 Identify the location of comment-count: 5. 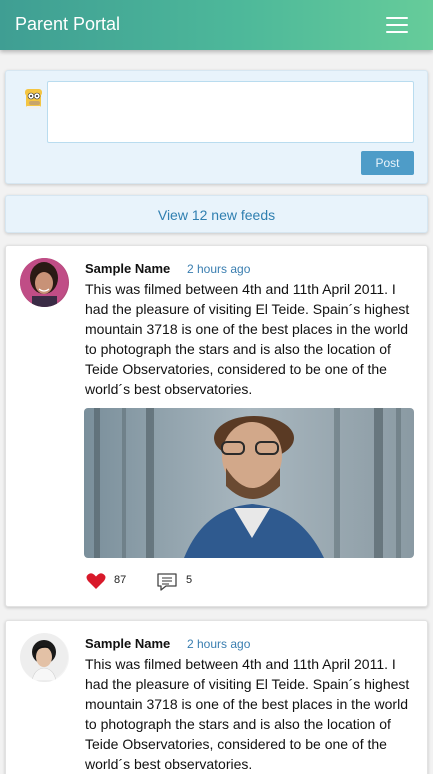
(189, 580).